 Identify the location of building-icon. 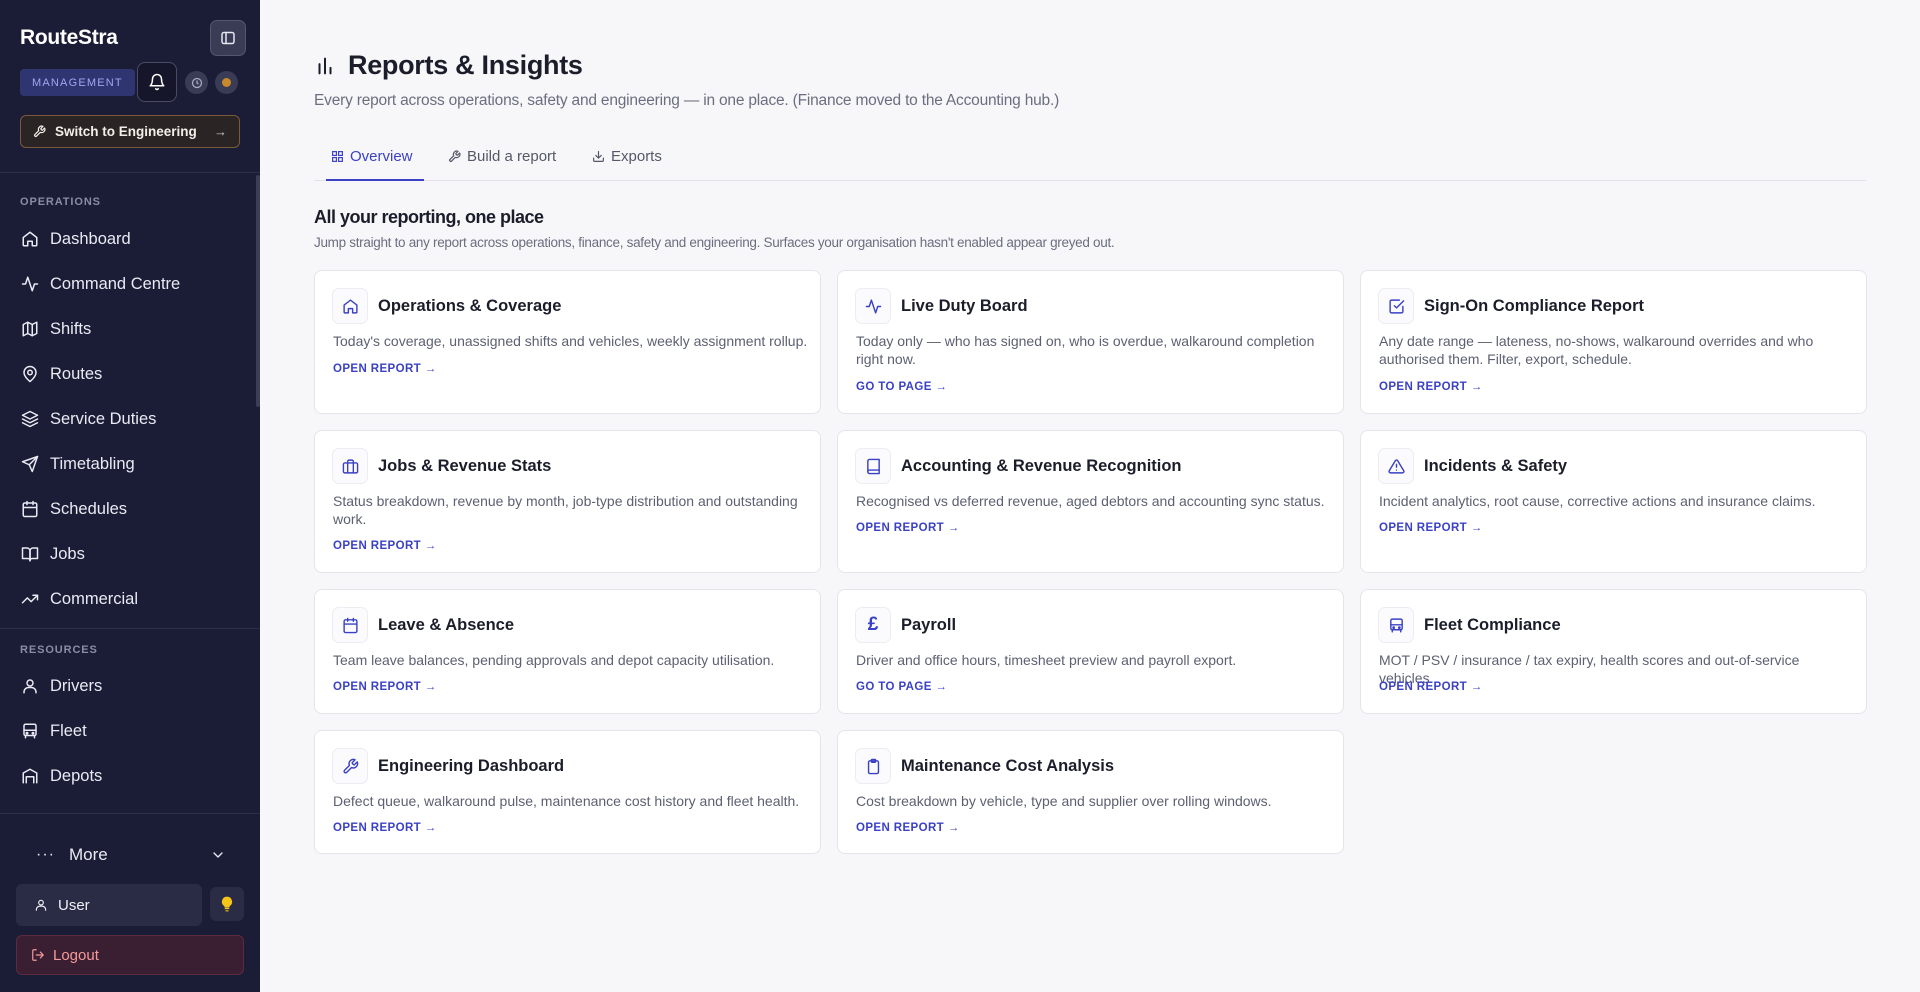
(30, 776).